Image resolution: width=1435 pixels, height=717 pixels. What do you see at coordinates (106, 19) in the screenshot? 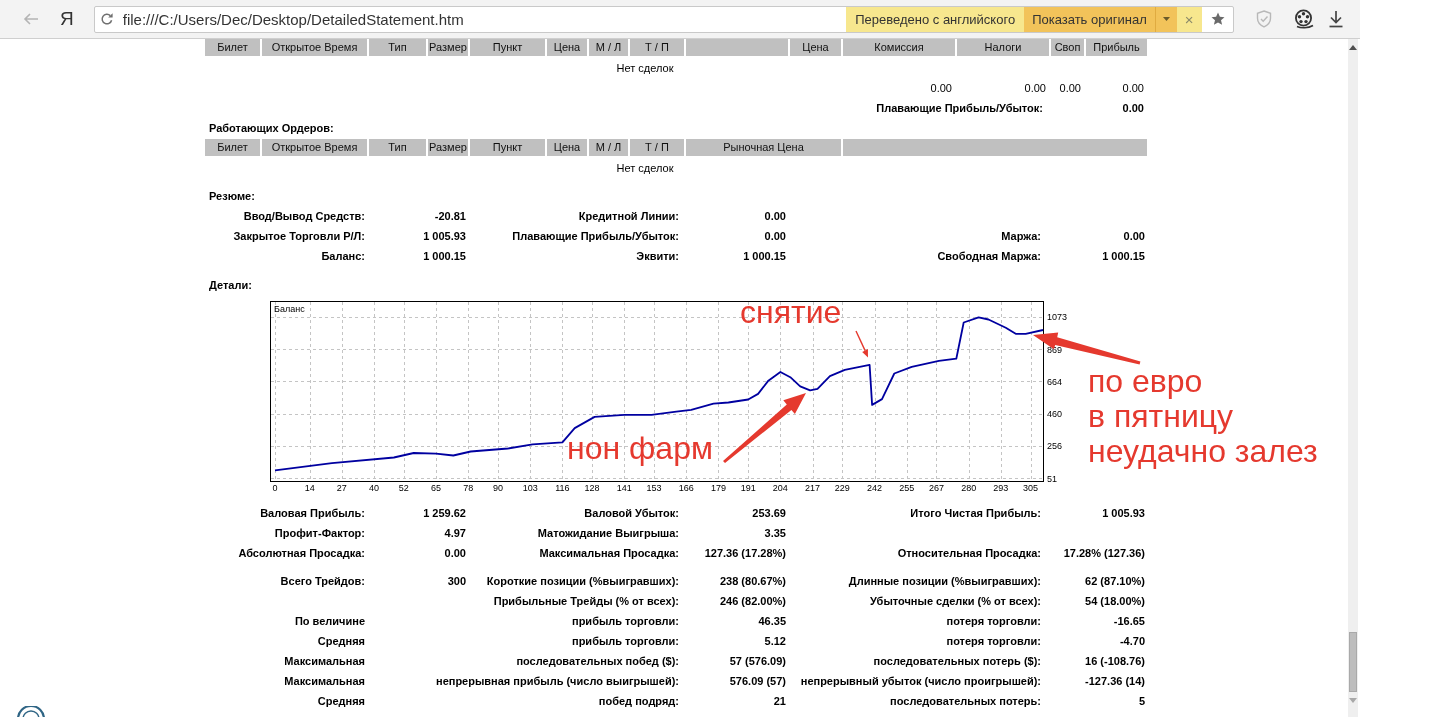
I see `reload-icon` at bounding box center [106, 19].